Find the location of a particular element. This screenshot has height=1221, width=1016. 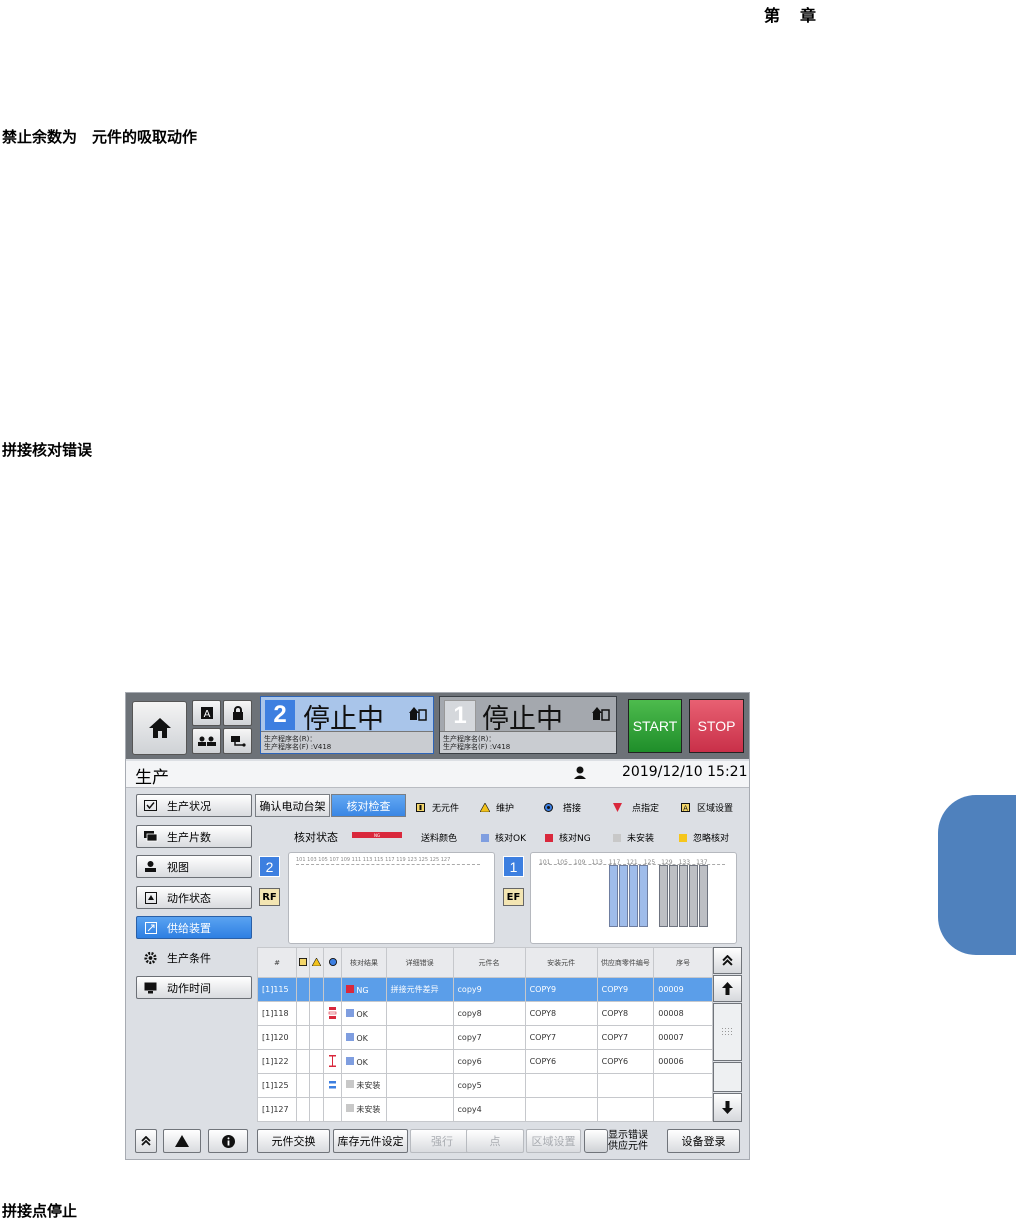

table-row: [1]118 OK copy8 COPY8 COPY8 00008 is located at coordinates (484, 1013).